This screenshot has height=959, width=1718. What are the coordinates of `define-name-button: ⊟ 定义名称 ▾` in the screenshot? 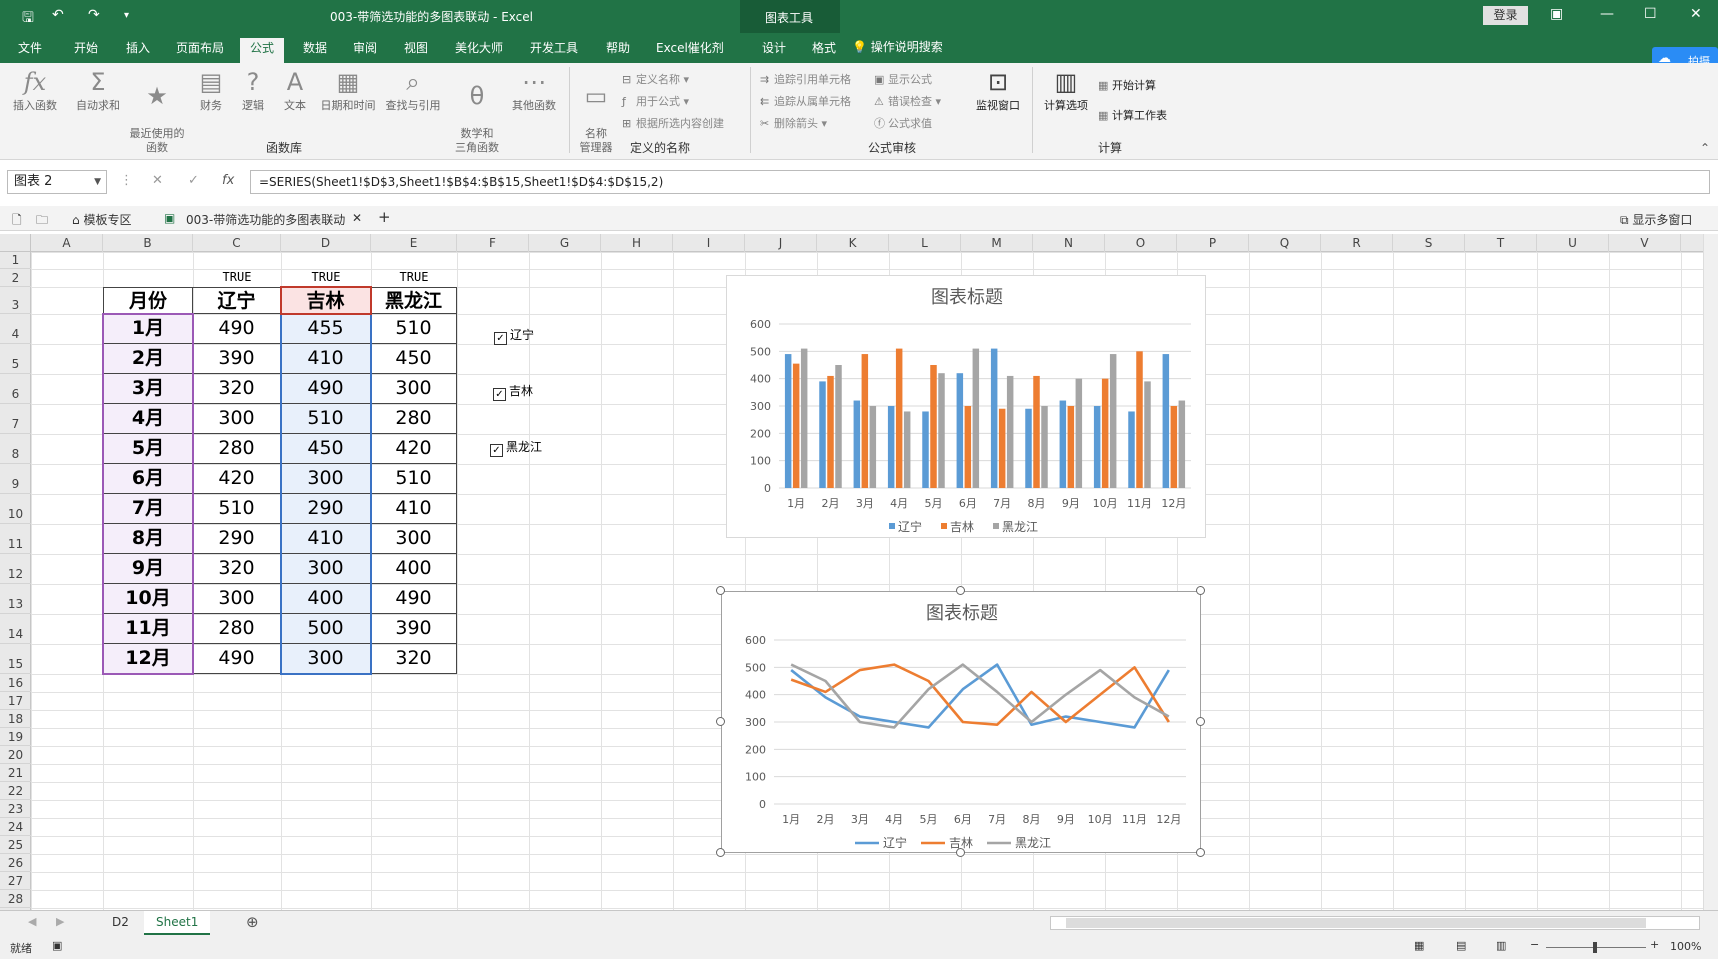 It's located at (655, 79).